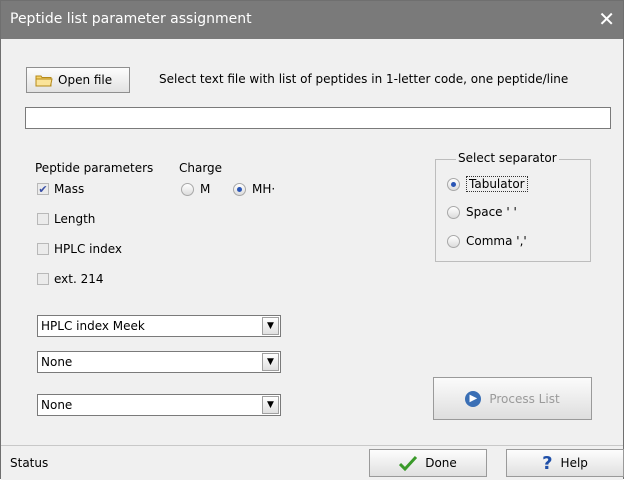 This screenshot has width=624, height=480. I want to click on status-text: Status, so click(29, 463).